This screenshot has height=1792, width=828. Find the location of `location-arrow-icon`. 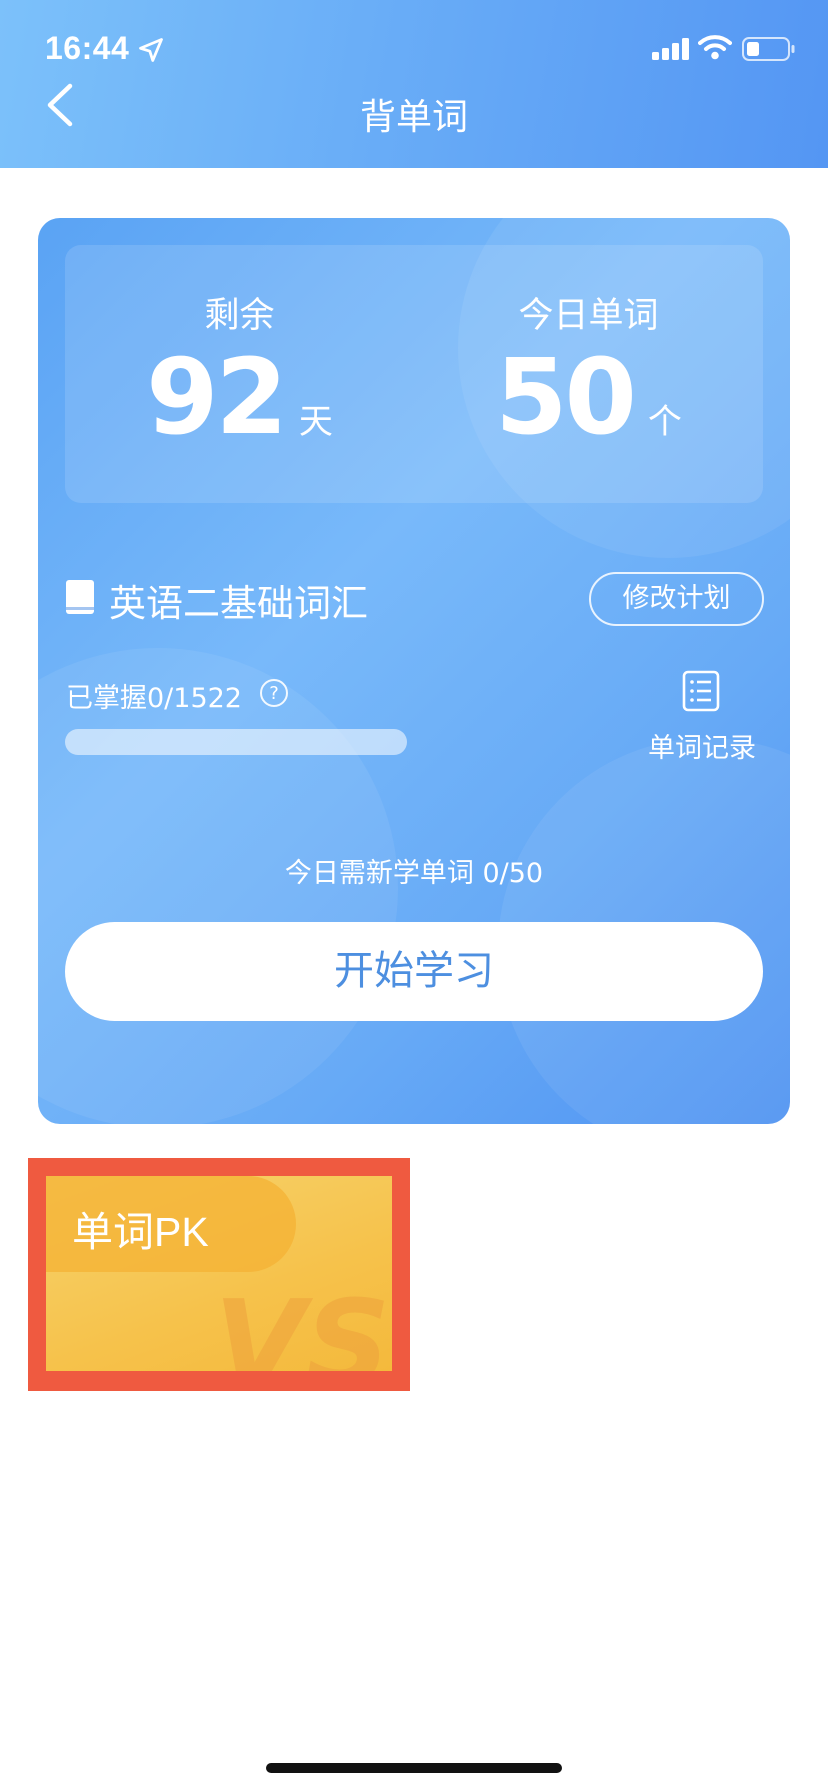

location-arrow-icon is located at coordinates (151, 50).